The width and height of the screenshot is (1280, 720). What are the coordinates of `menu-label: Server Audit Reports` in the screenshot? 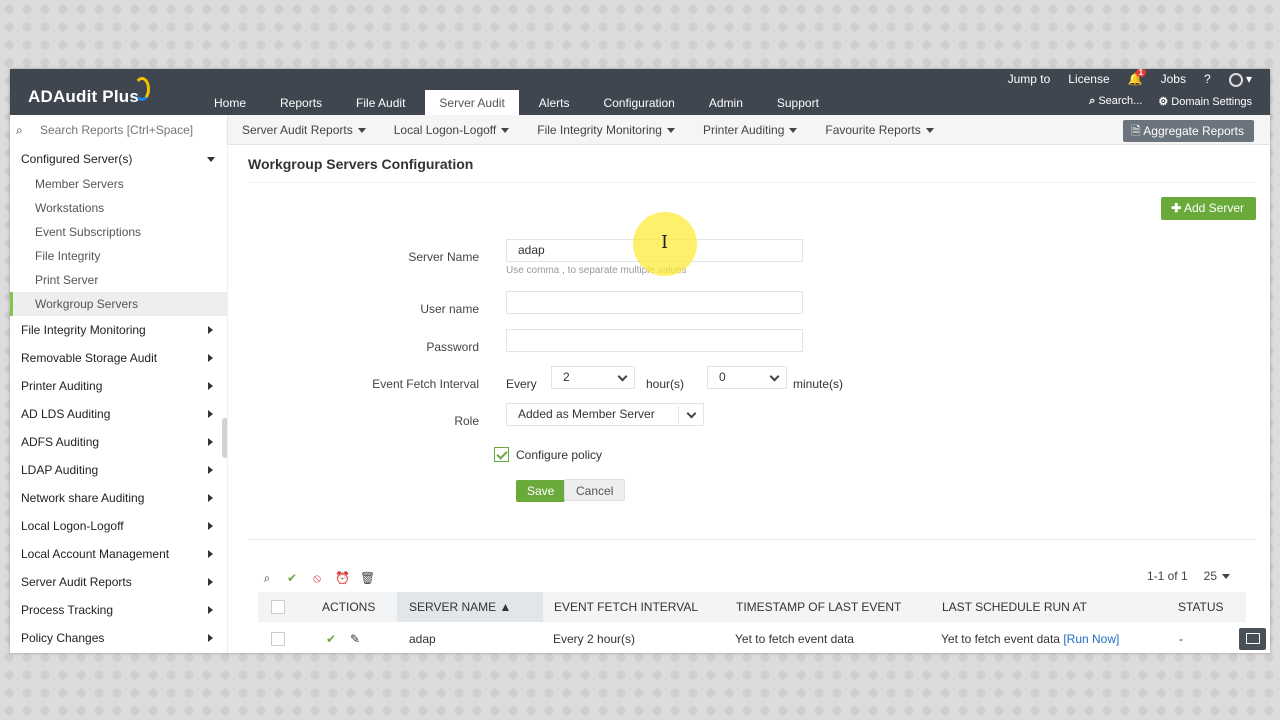 It's located at (297, 130).